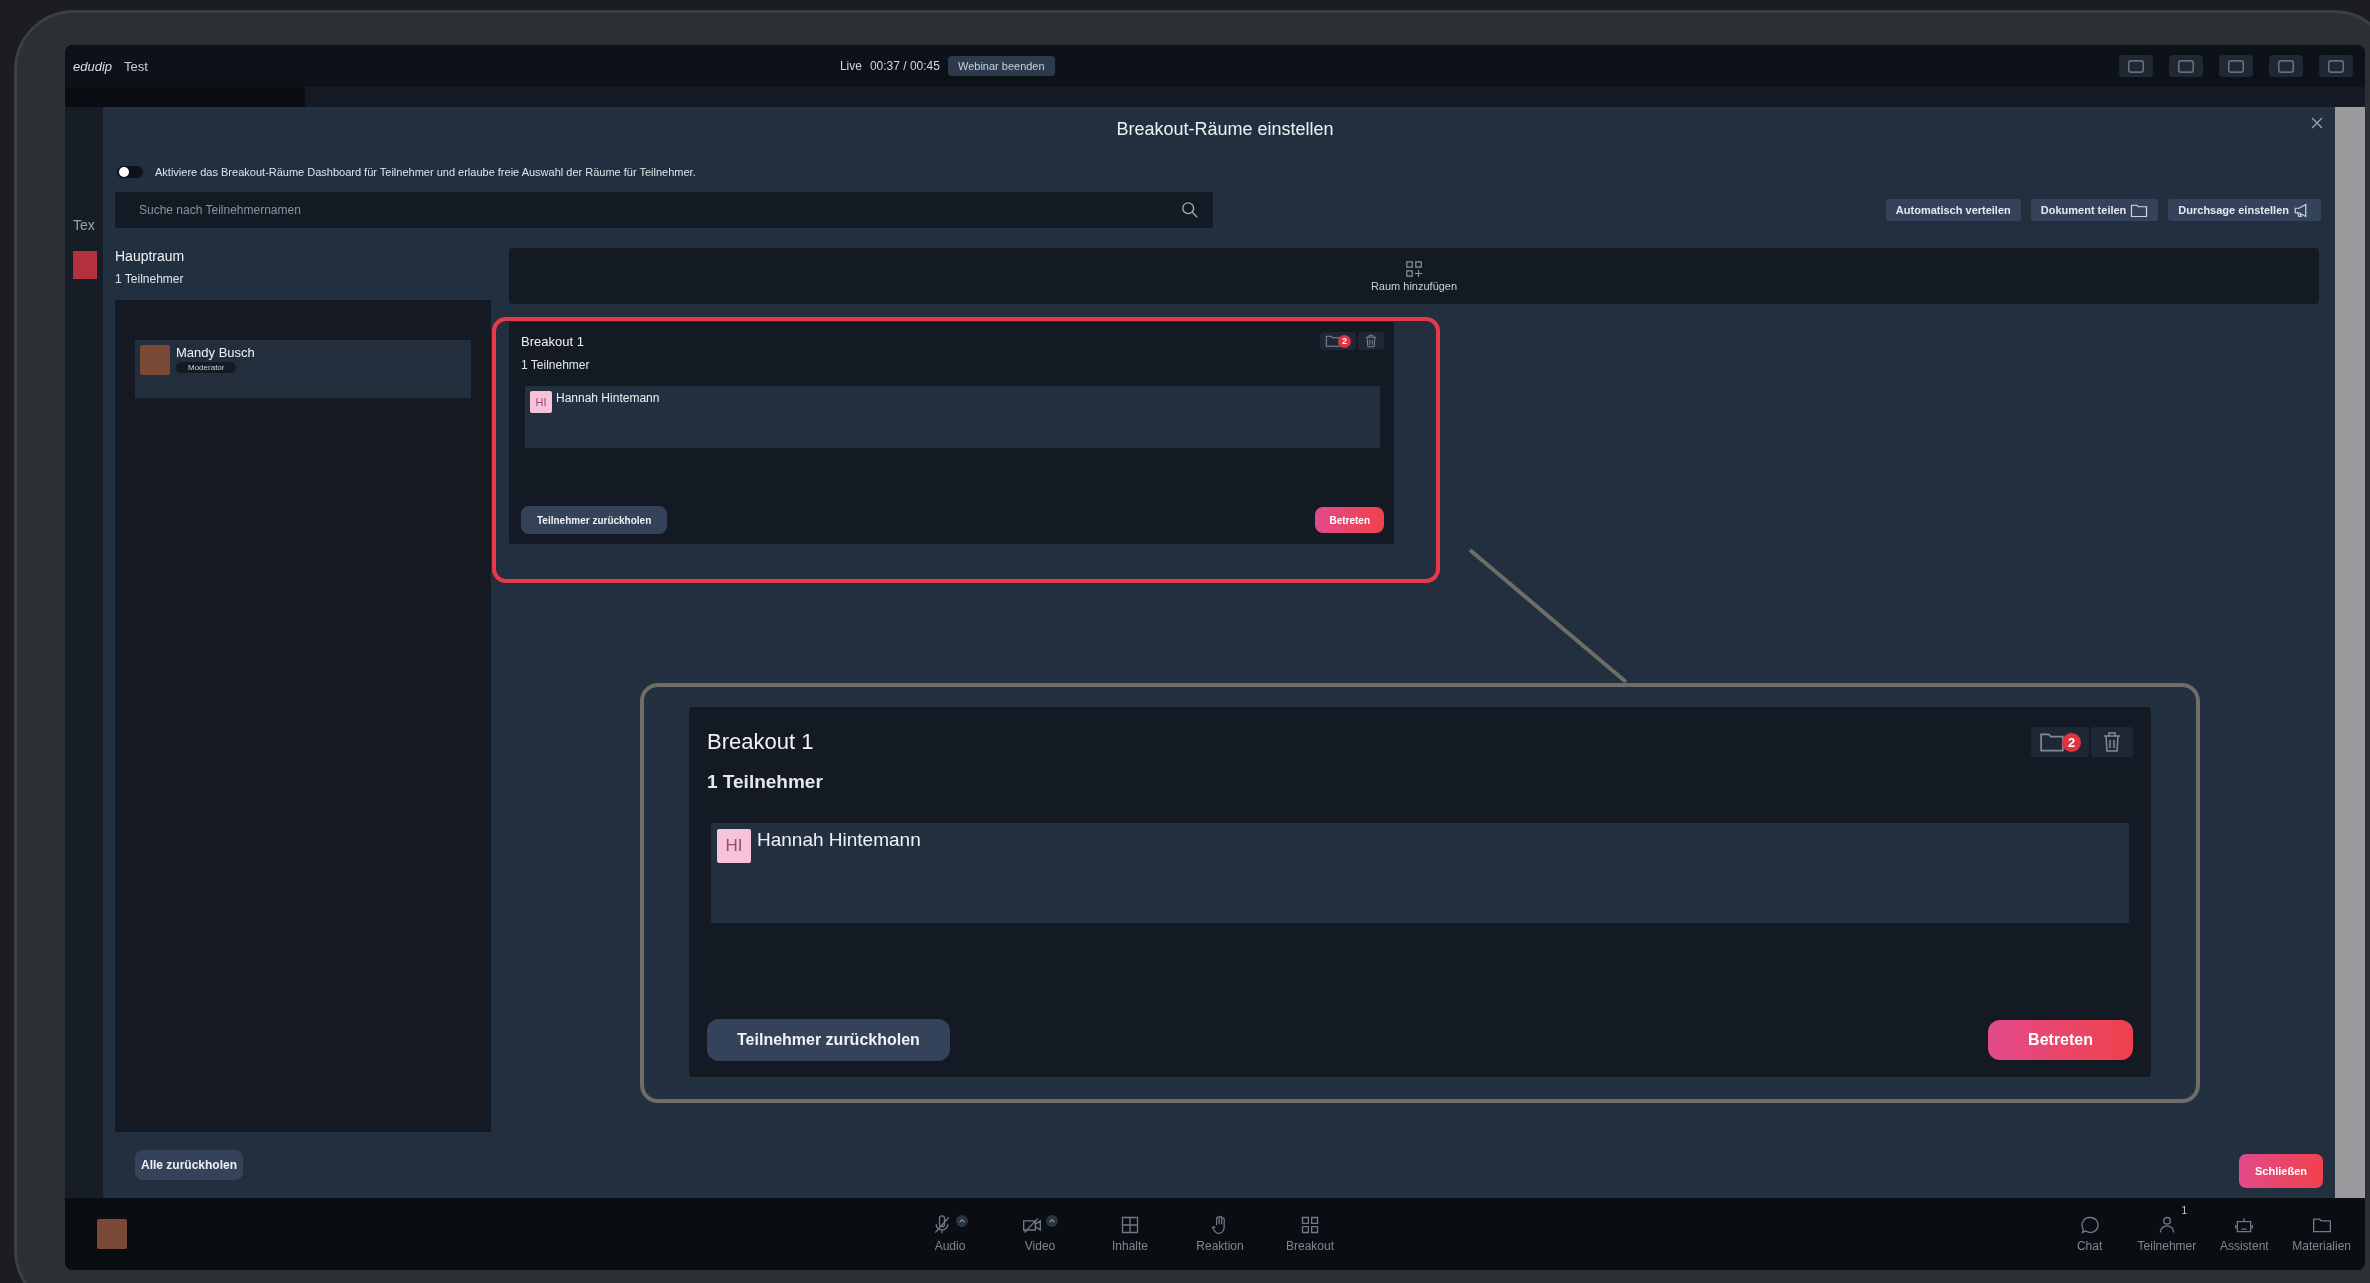 The width and height of the screenshot is (2370, 1283). What do you see at coordinates (85, 265) in the screenshot?
I see `dimmed-card` at bounding box center [85, 265].